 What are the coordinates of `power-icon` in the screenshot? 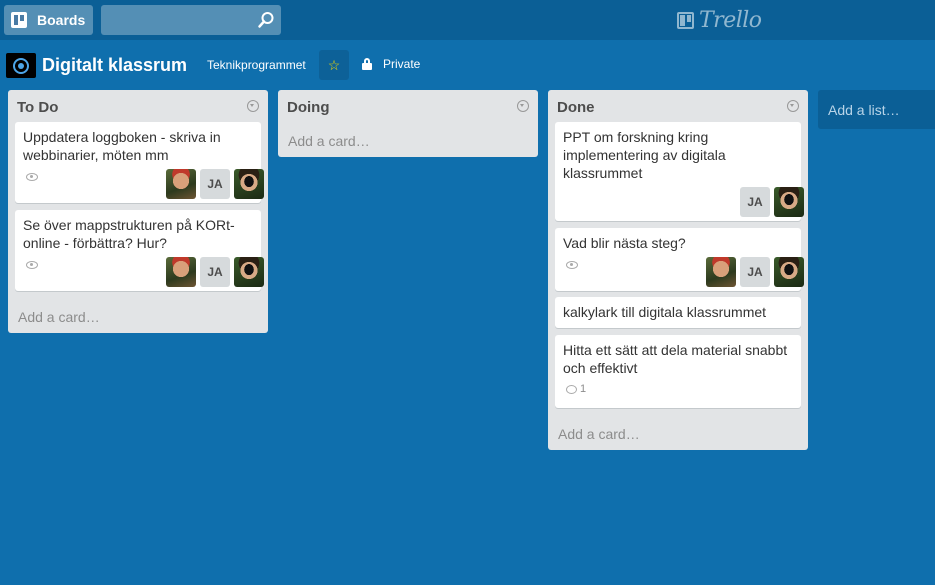 It's located at (21, 65).